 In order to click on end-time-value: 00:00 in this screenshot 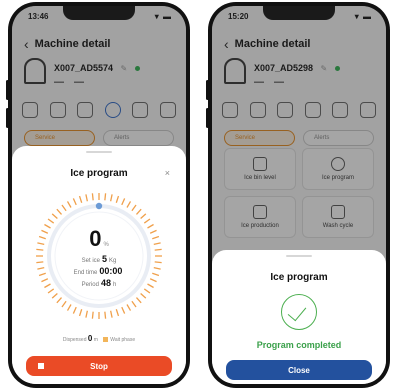, I will do `click(111, 271)`.